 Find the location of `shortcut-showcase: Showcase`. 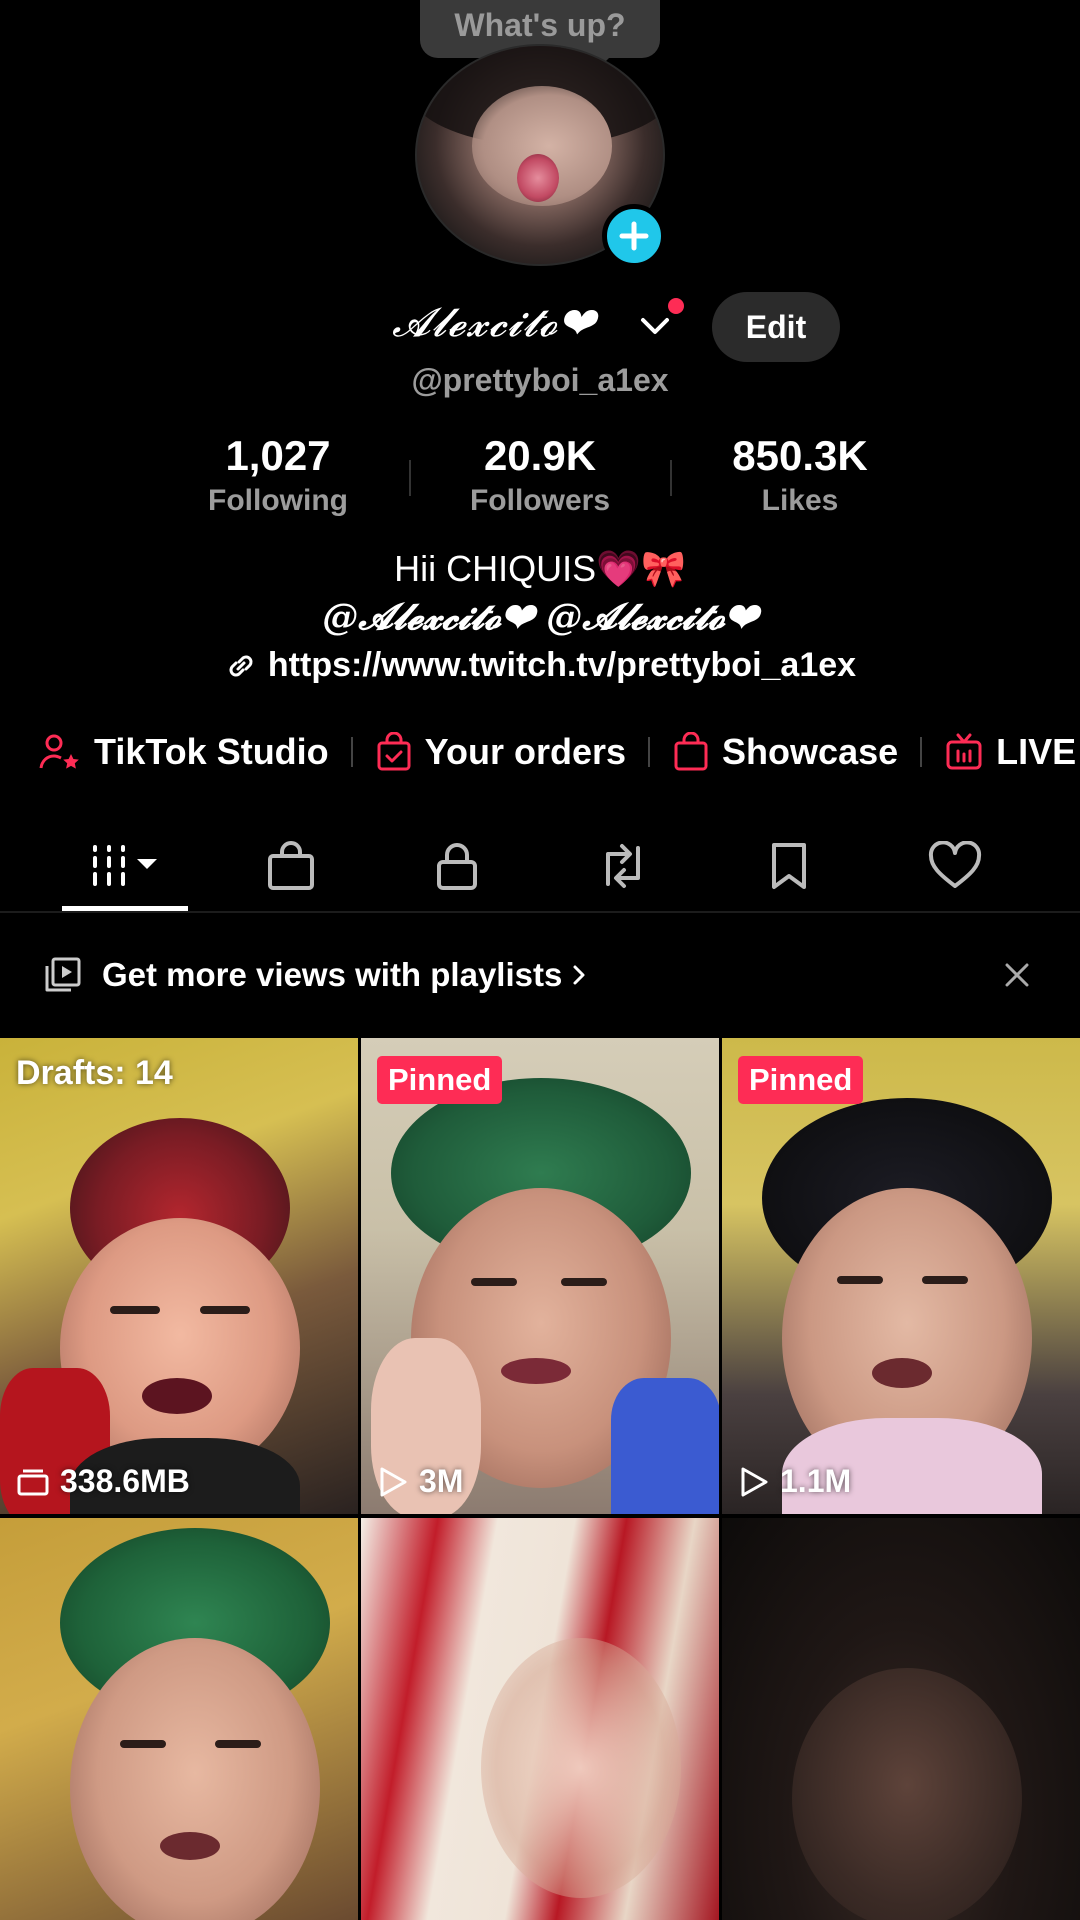

shortcut-showcase: Showcase is located at coordinates (785, 752).